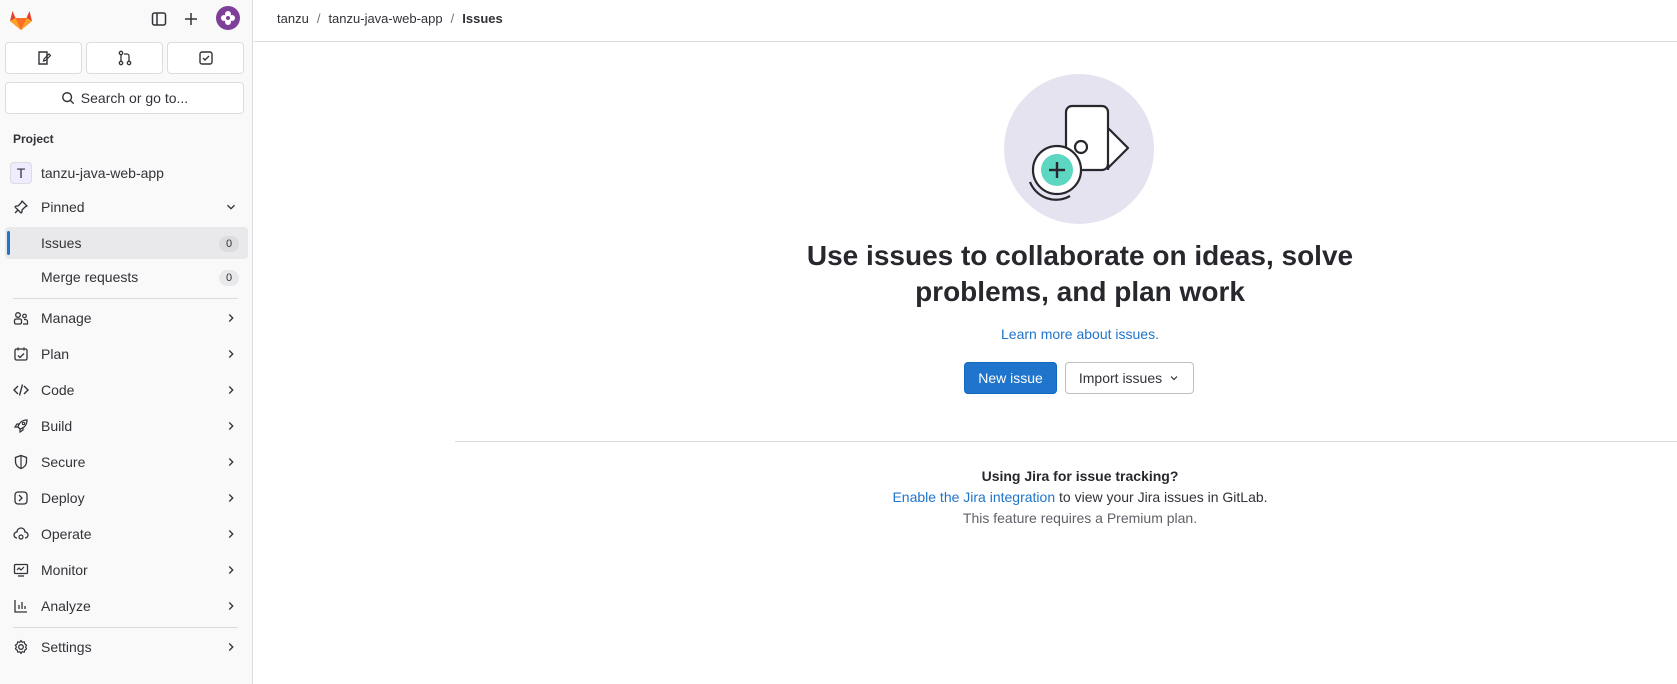 This screenshot has width=1677, height=684. What do you see at coordinates (126, 606) in the screenshot?
I see `sidebar-item-analyze: Analyze` at bounding box center [126, 606].